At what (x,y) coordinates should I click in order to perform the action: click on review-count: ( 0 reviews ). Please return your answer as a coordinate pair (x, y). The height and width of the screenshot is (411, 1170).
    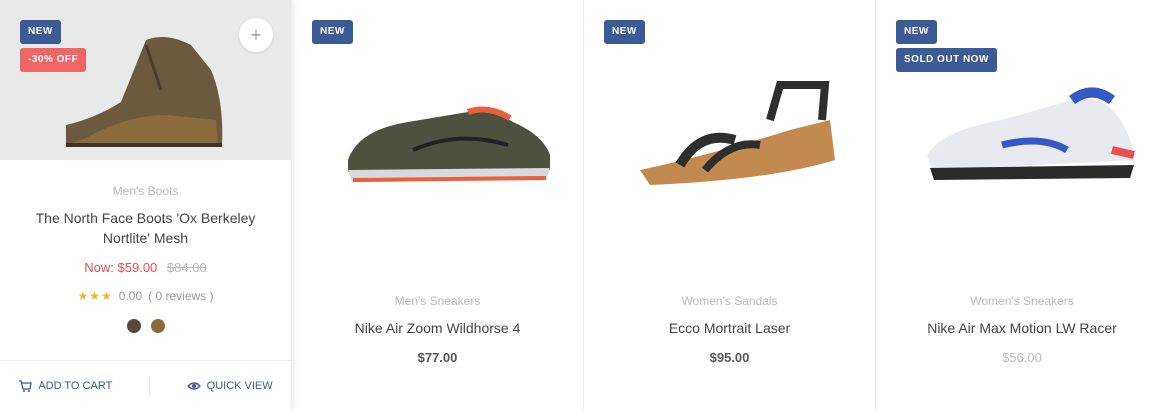
    Looking at the image, I should click on (180, 296).